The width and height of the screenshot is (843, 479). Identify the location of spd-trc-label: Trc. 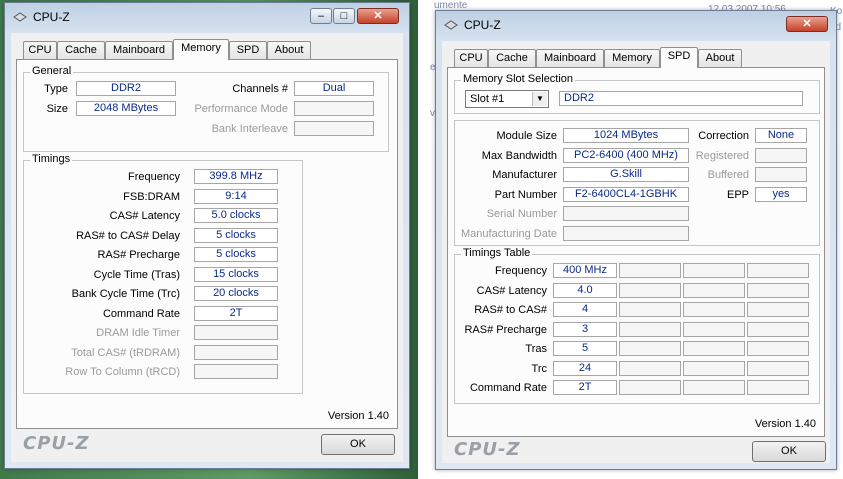
(539, 369).